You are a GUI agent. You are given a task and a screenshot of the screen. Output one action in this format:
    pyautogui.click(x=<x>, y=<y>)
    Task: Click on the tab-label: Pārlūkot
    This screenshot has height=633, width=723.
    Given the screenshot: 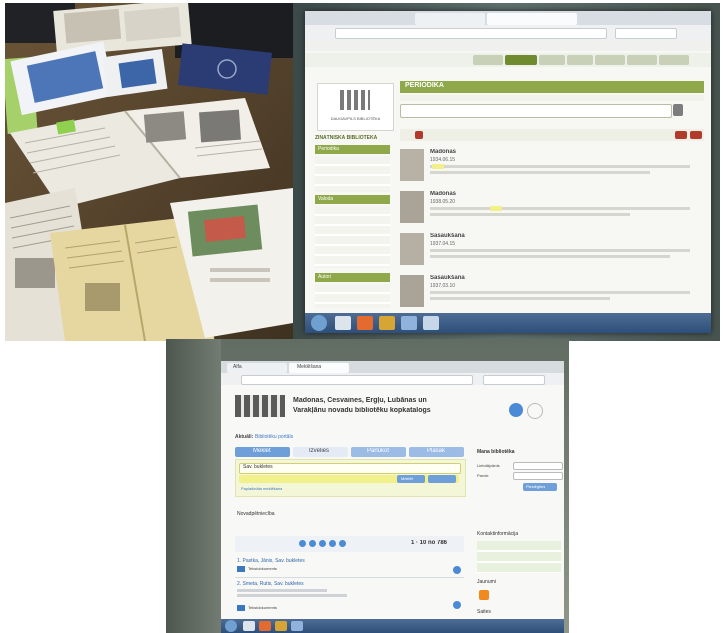 What is the action you would take?
    pyautogui.click(x=378, y=451)
    